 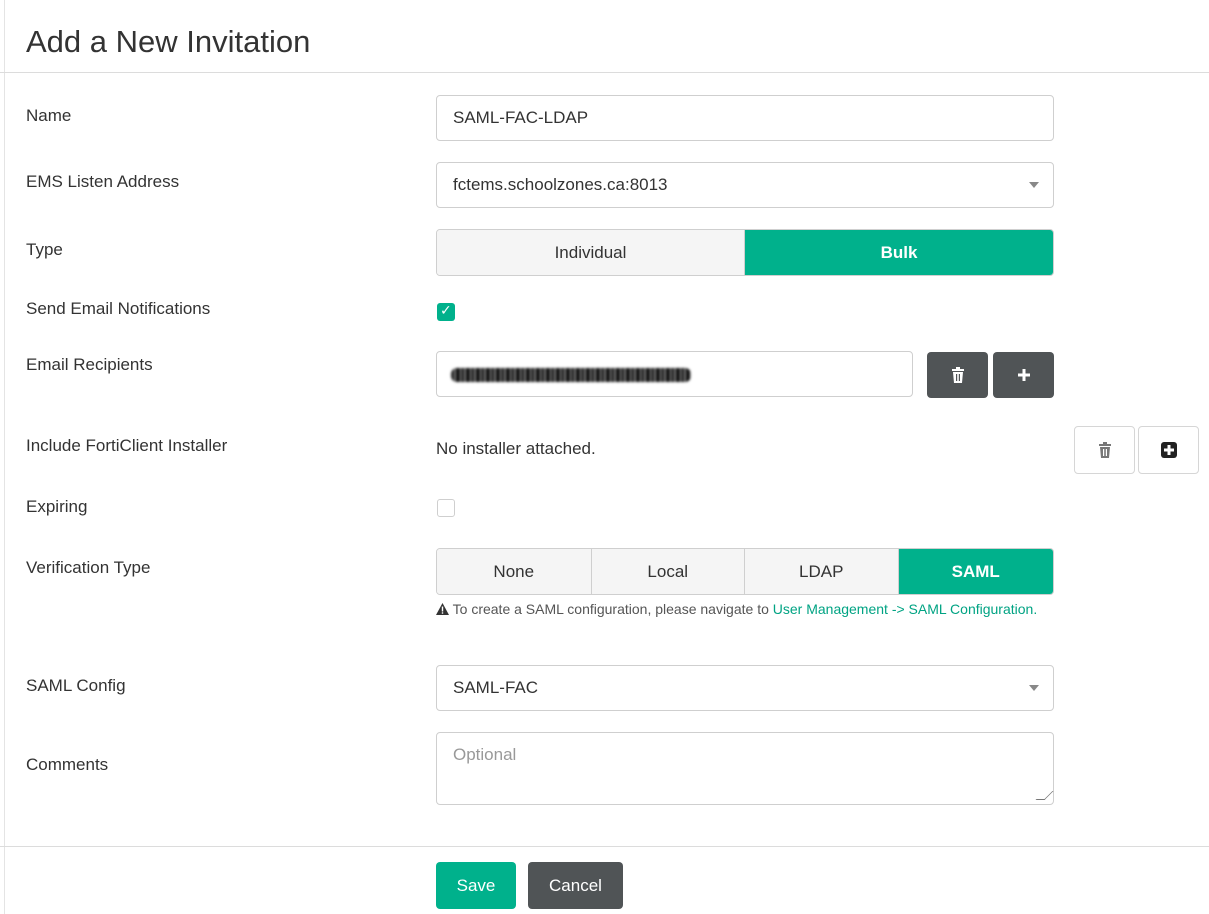 I want to click on installer-status: No installer attached., so click(x=516, y=448).